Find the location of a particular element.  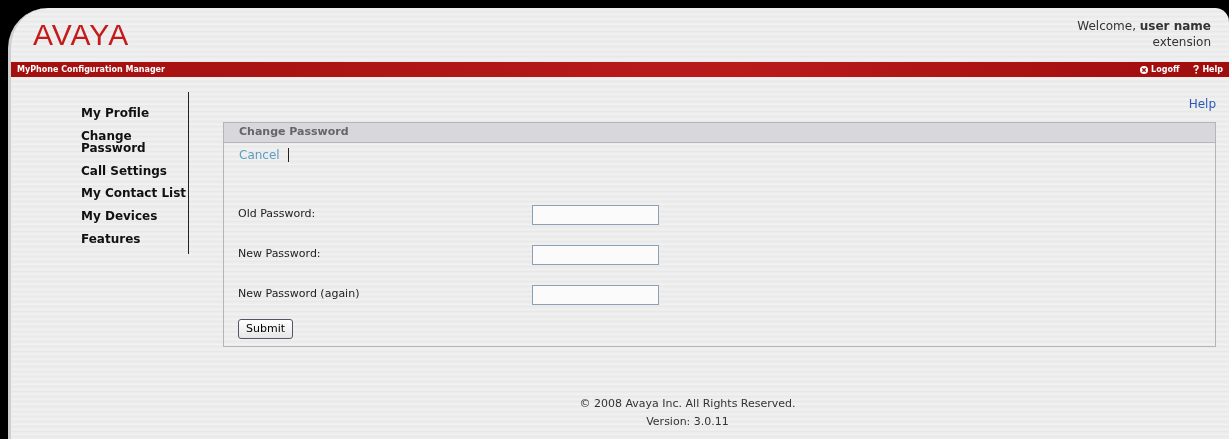

app-title: MyPhone Configuration Manager is located at coordinates (91, 69).